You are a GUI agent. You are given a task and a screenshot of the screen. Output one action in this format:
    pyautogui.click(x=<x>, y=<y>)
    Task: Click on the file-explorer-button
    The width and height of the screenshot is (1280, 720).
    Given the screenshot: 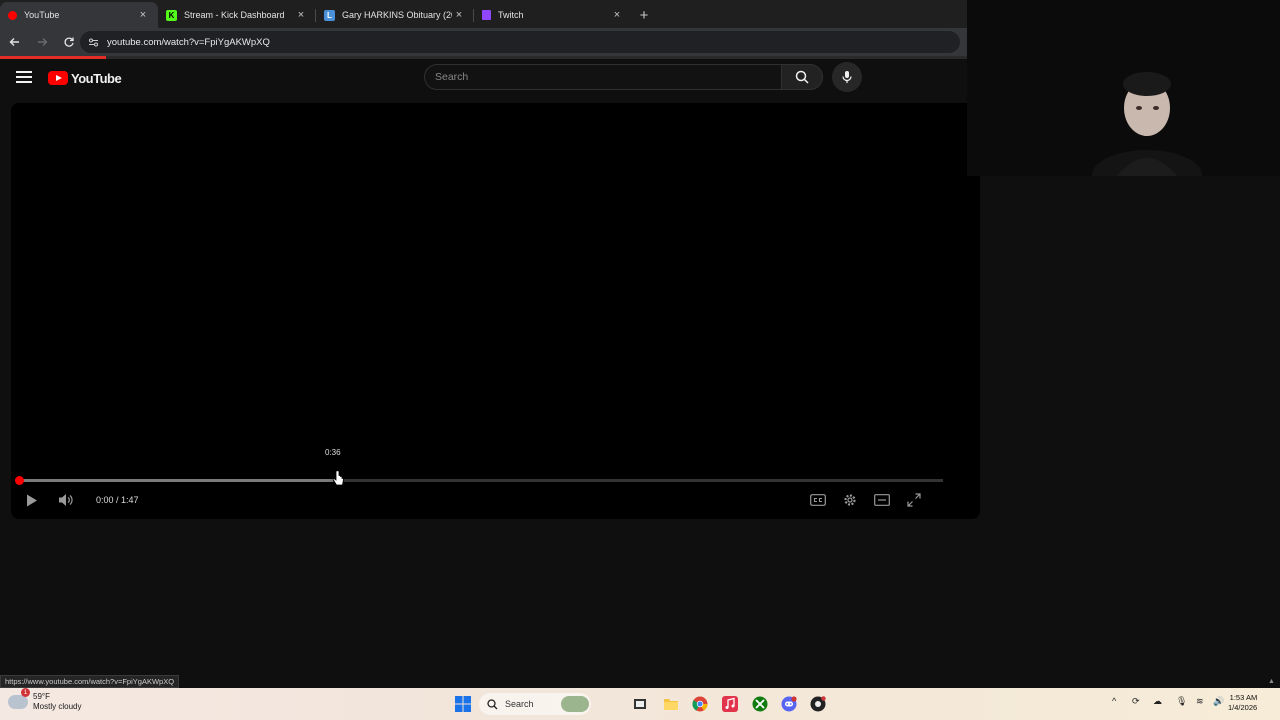 What is the action you would take?
    pyautogui.click(x=671, y=704)
    